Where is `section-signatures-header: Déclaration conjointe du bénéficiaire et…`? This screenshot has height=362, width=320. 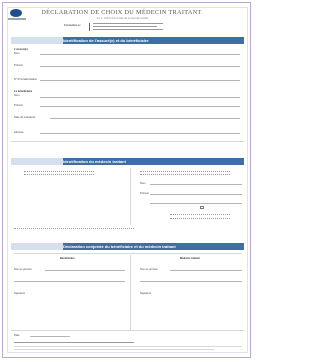
section-signatures-header: Déclaration conjointe du bénéficiaire et… is located at coordinates (127, 246).